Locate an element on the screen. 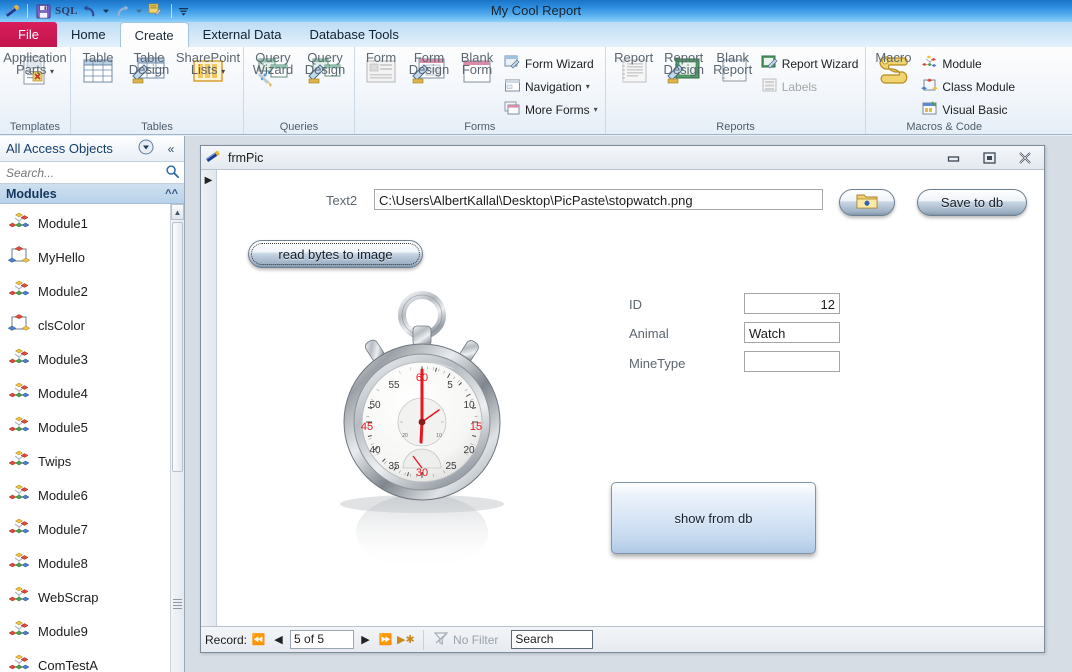 The width and height of the screenshot is (1072, 672). double-chevron-up-icon: ^^ is located at coordinates (171, 194).